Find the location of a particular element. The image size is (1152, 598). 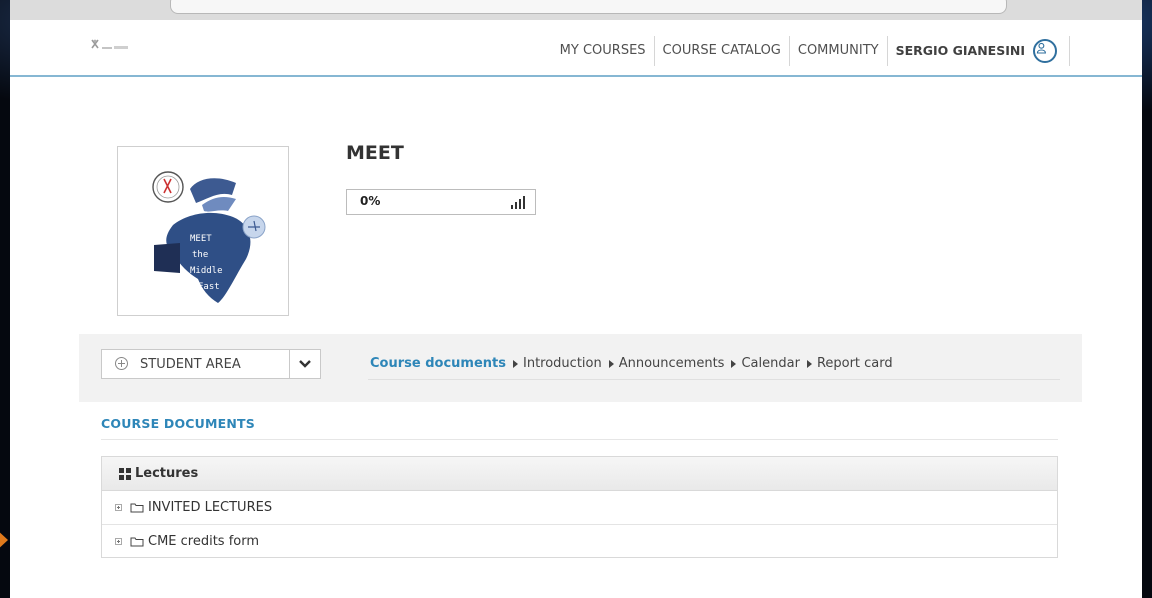

user-menu: SERGIO GIANESINI is located at coordinates (979, 51).